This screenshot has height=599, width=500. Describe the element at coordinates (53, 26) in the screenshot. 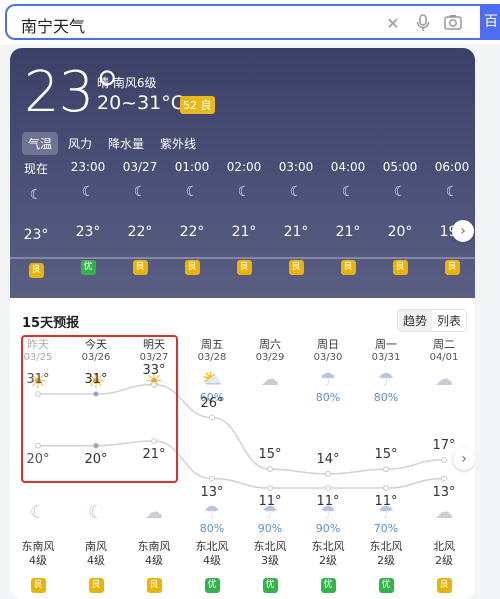

I see `search-query: 南宁天气` at that location.